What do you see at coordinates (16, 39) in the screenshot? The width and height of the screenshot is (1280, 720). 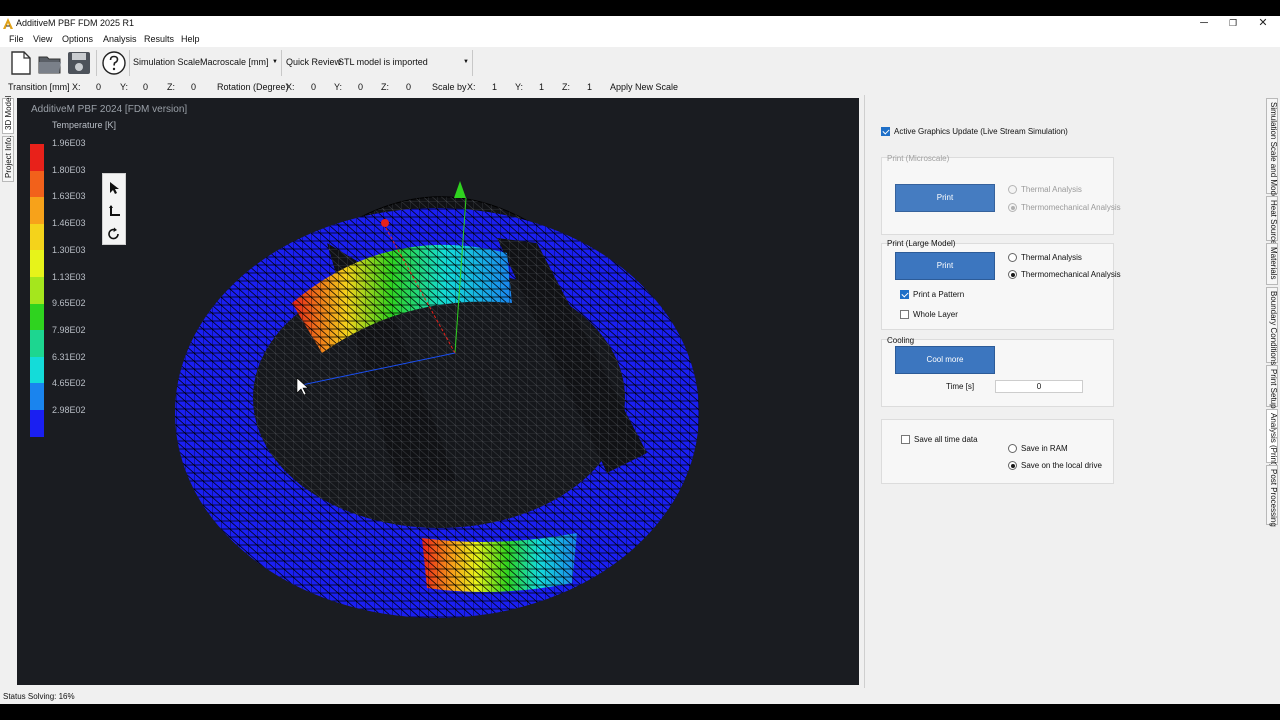 I see `menu-file: File` at bounding box center [16, 39].